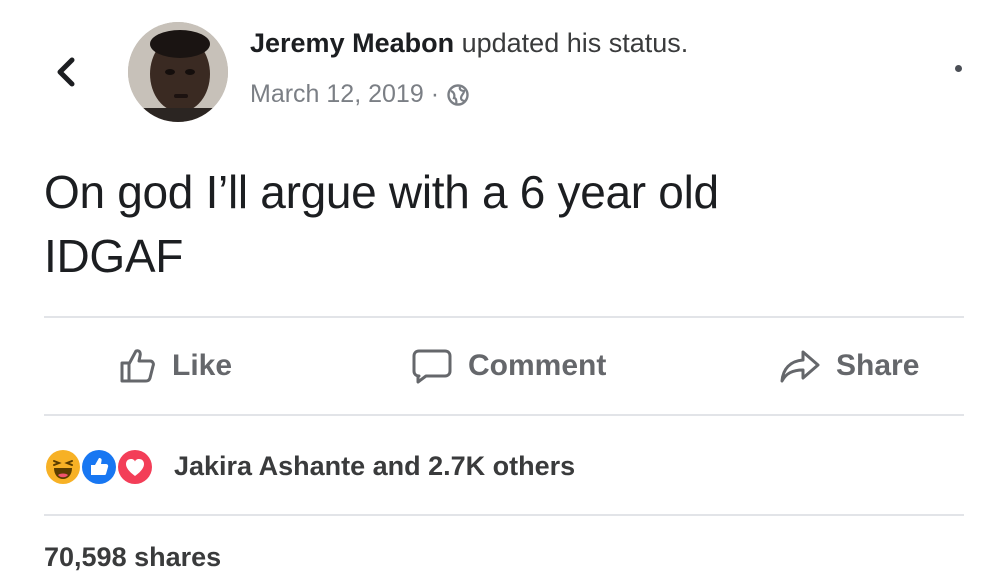  I want to click on author-line: Jeremy Meabon updated his status., so click(469, 43).